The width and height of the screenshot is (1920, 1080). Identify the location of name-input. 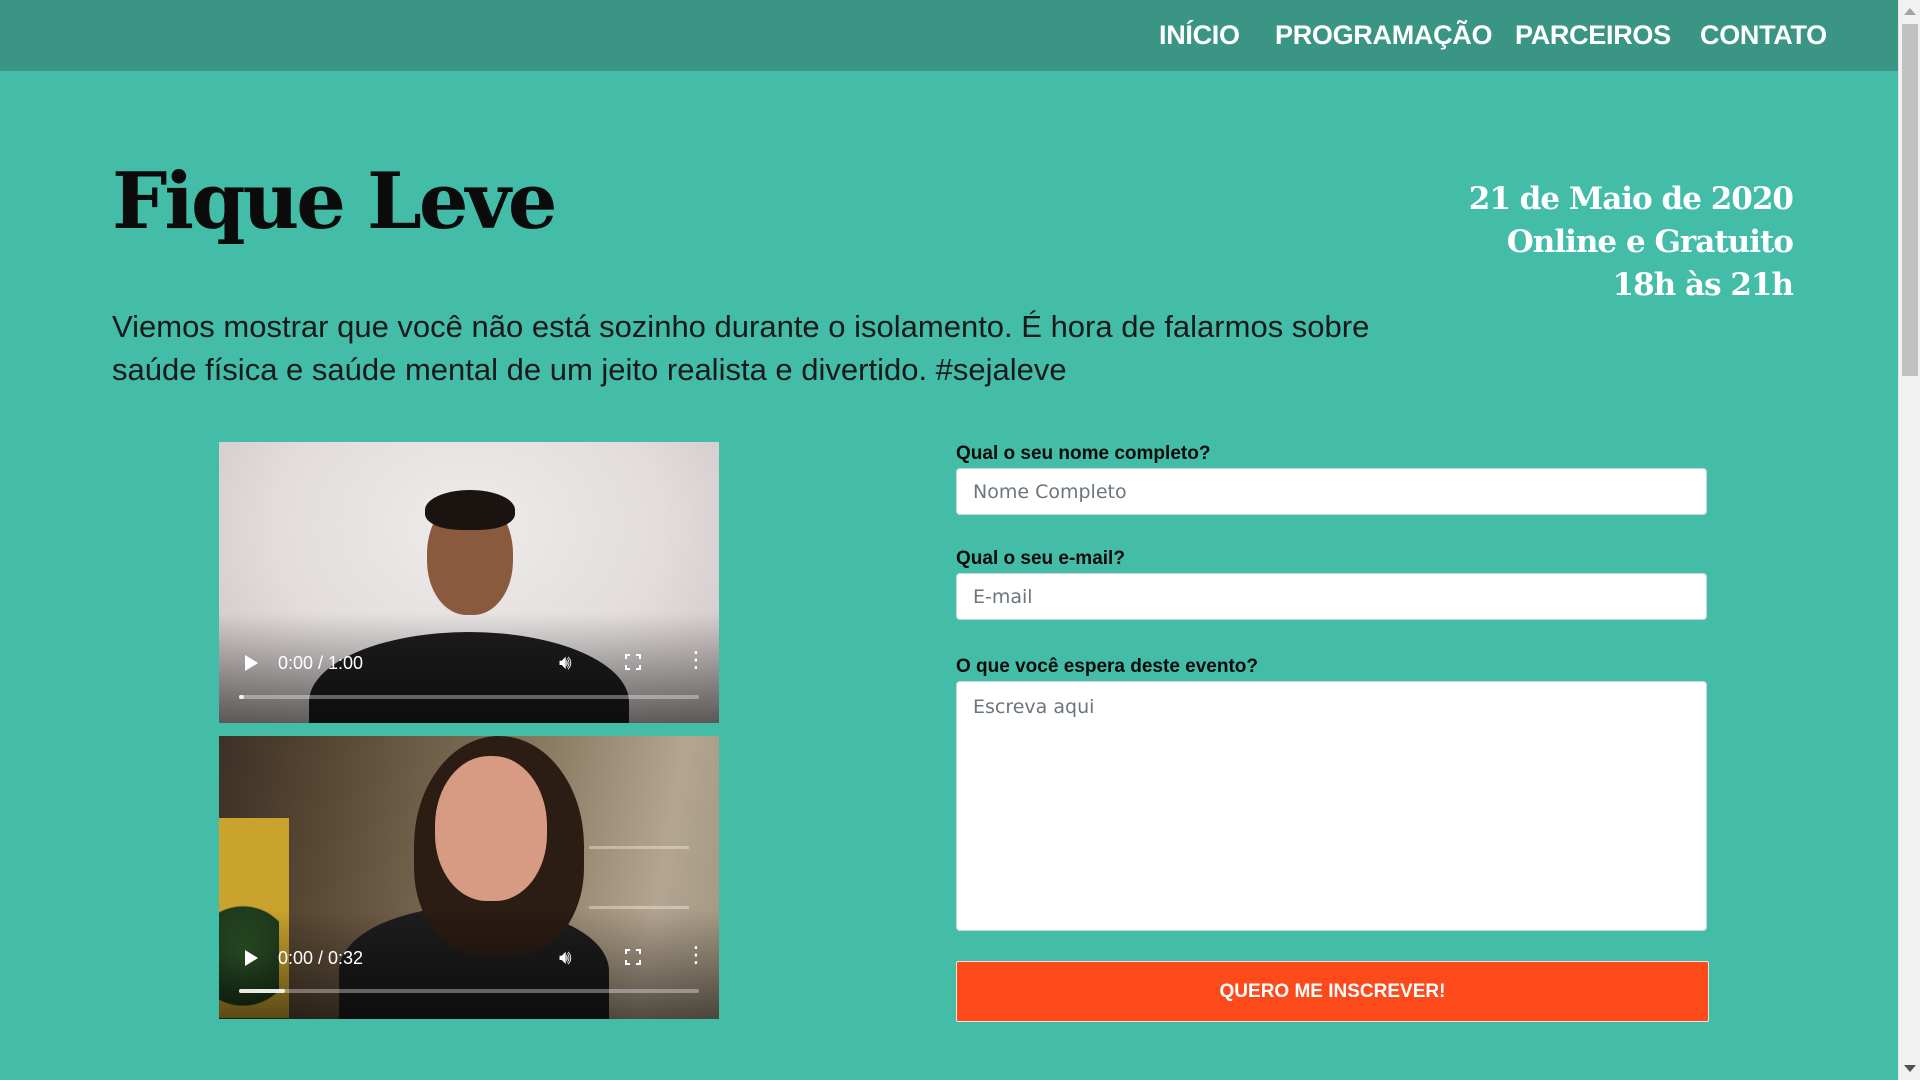
(1331, 491).